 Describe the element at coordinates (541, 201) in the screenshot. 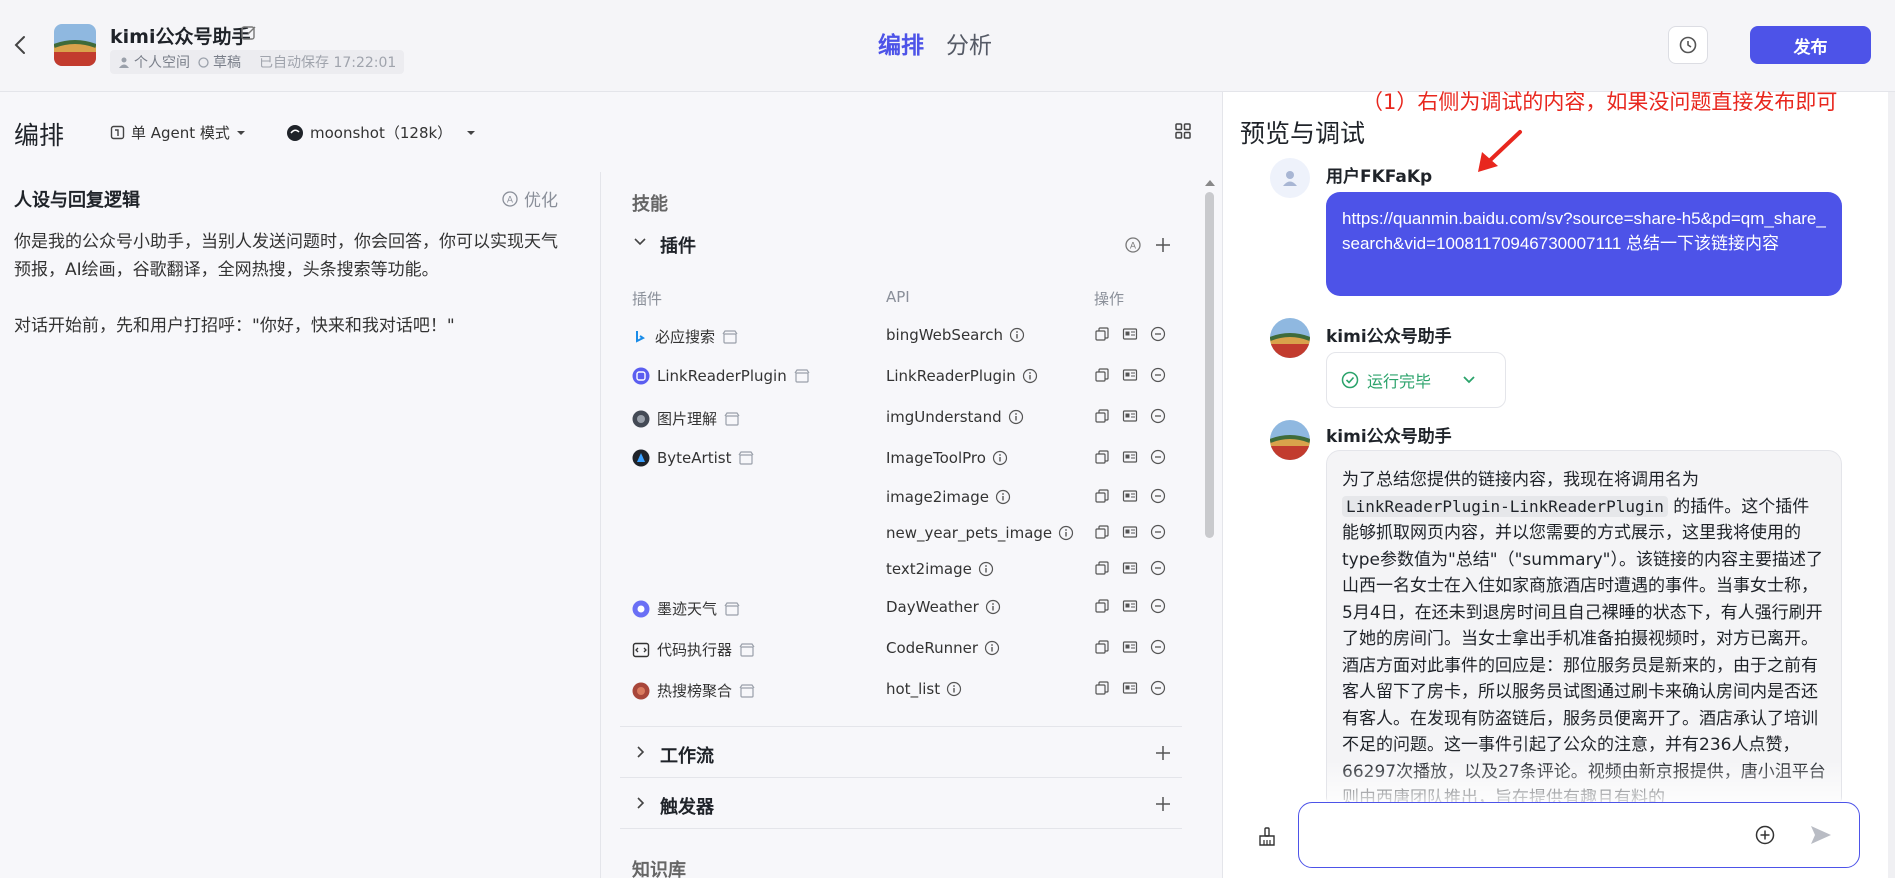

I see `optimize-label: 优化` at that location.